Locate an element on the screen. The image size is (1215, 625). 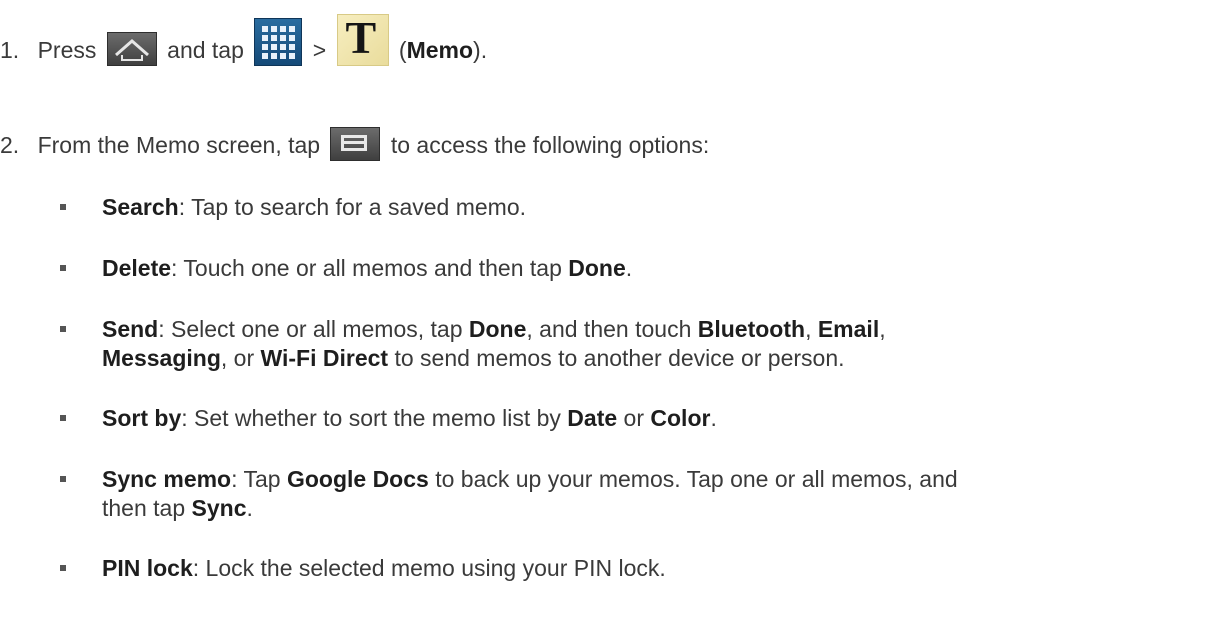
option-delete-term: Delete is located at coordinates (137, 268).